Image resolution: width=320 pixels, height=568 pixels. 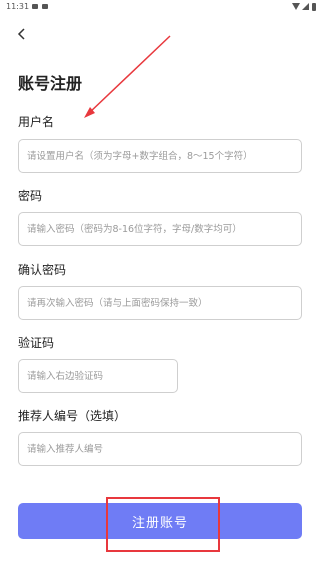 I want to click on notification-icon, so click(x=45, y=6).